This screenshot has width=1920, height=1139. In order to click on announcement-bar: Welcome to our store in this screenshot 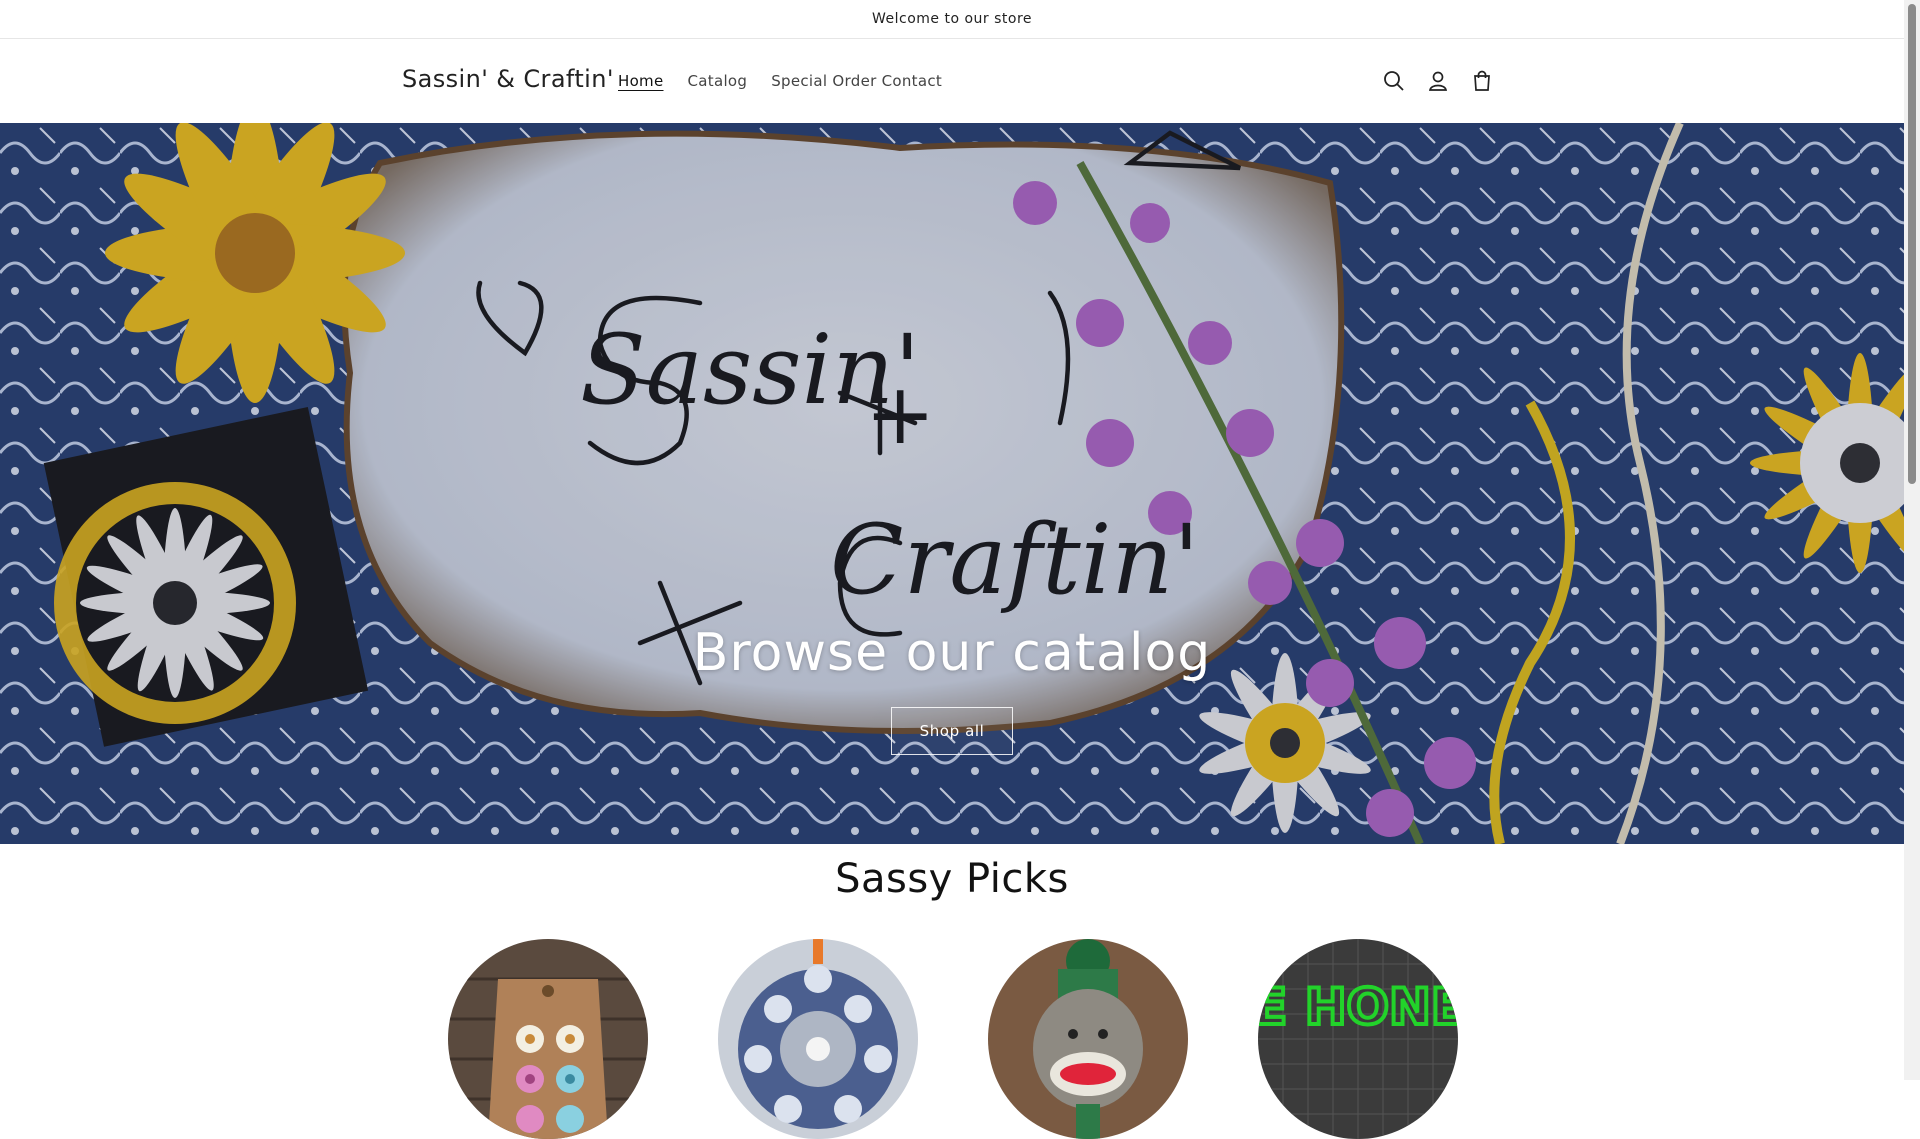, I will do `click(952, 19)`.